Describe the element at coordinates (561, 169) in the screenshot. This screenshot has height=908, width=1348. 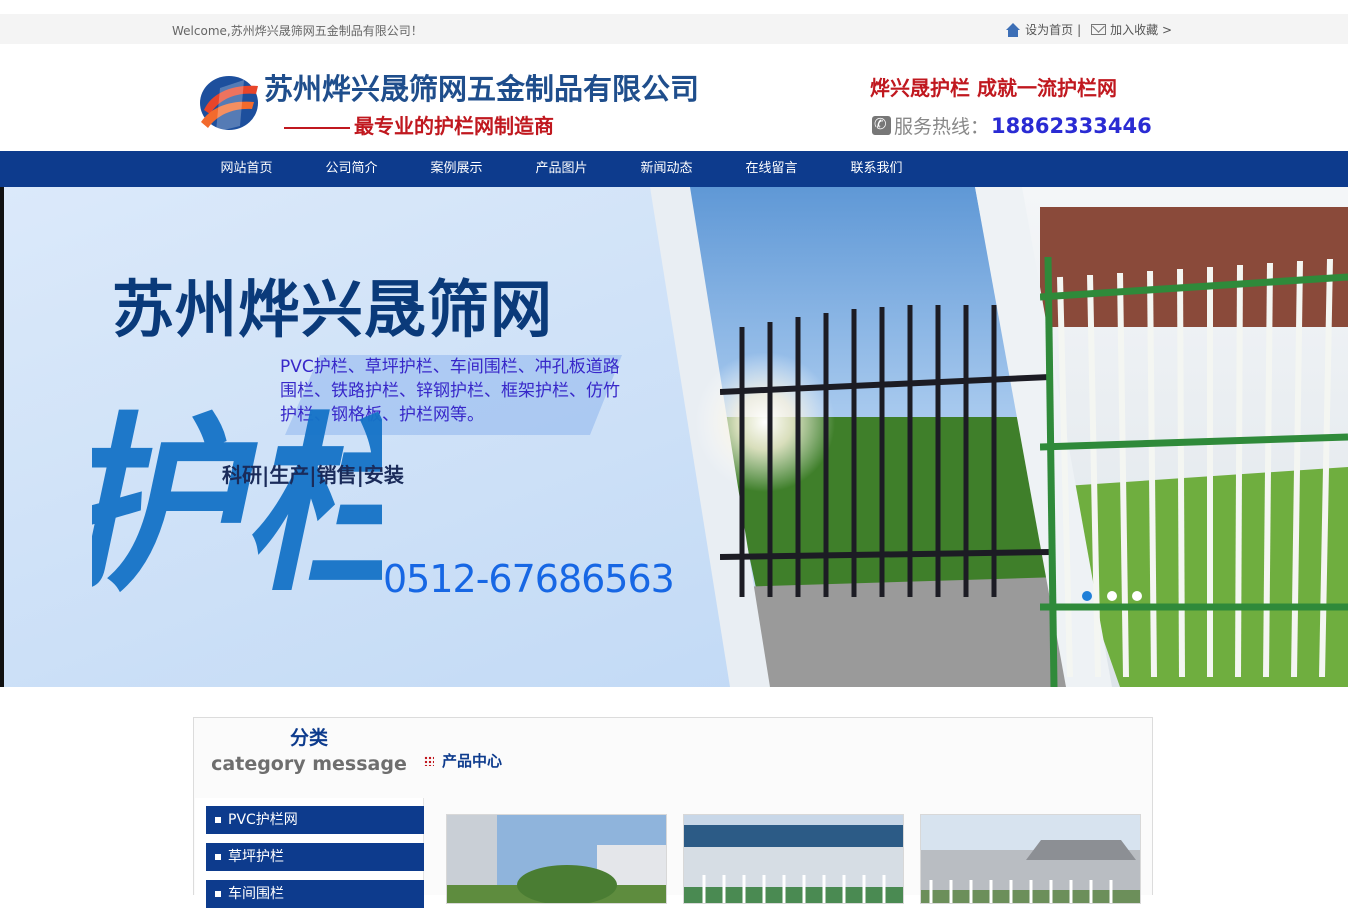
I see `nav-item-products: 产品图片` at that location.